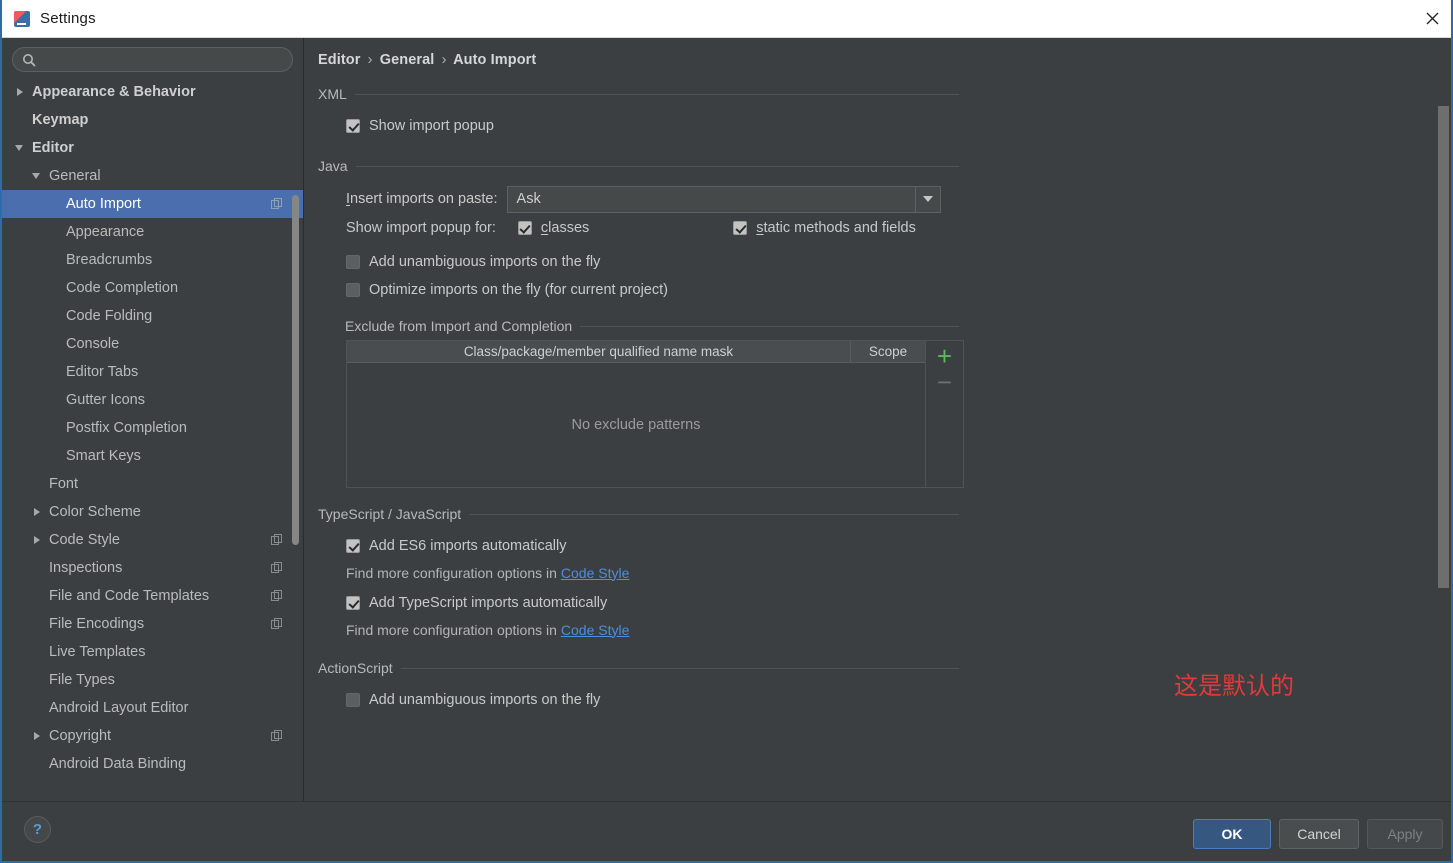  What do you see at coordinates (152, 428) in the screenshot?
I see `sidebar-item-postfix-completion: Postfix Completion` at bounding box center [152, 428].